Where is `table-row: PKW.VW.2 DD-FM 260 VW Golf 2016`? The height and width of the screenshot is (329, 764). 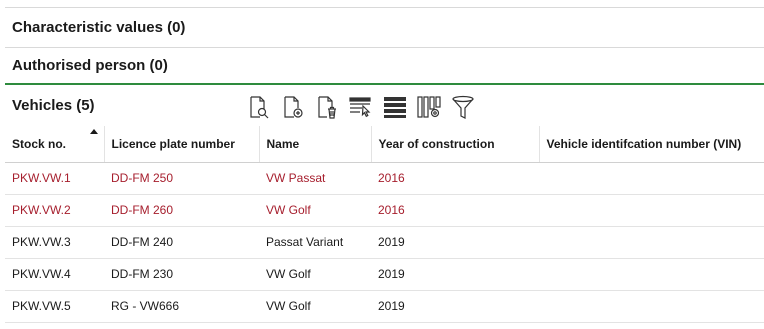
table-row: PKW.VW.2 DD-FM 260 VW Golf 2016 is located at coordinates (384, 210).